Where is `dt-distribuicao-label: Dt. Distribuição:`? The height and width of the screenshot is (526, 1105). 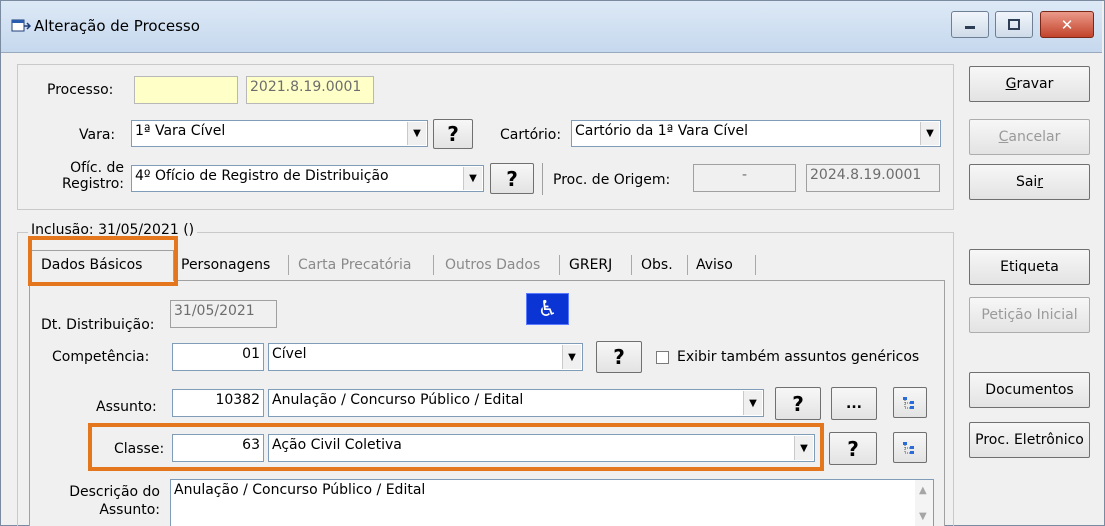 dt-distribuicao-label: Dt. Distribuição: is located at coordinates (98, 325).